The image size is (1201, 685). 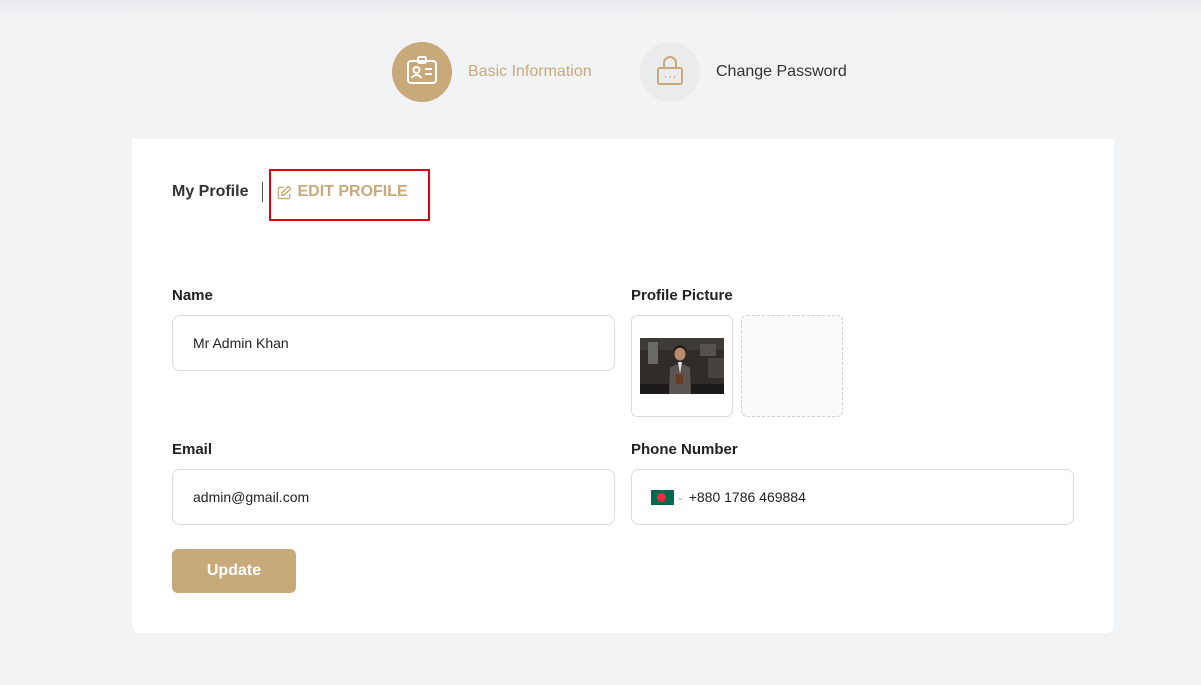 I want to click on step-change-password: Change Password, so click(x=743, y=72).